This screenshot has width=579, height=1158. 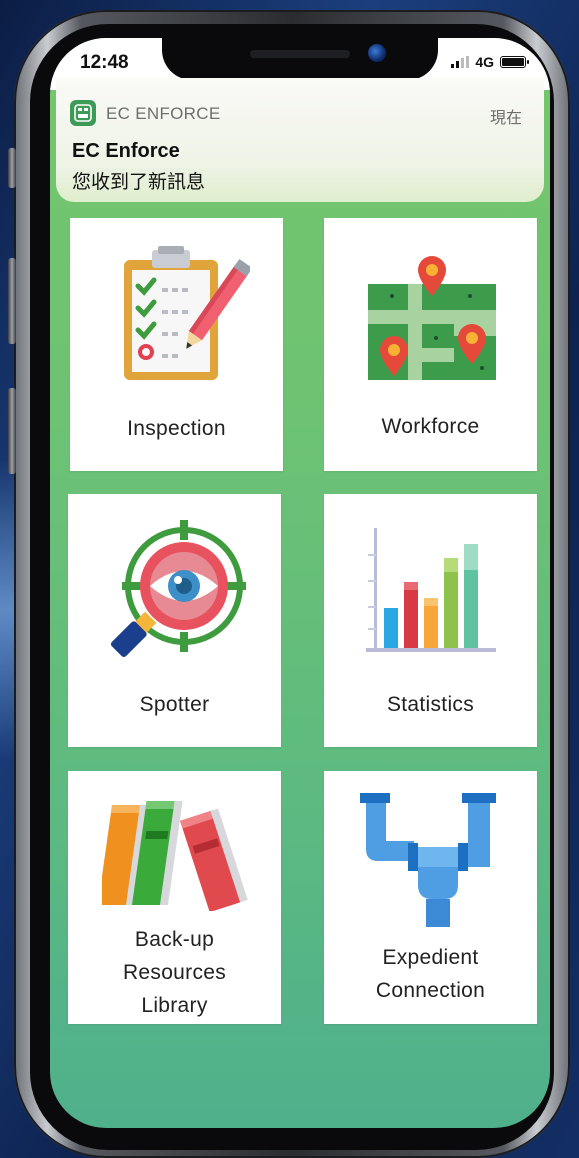 What do you see at coordinates (176, 428) in the screenshot?
I see `tile-label-inspection: Inspection` at bounding box center [176, 428].